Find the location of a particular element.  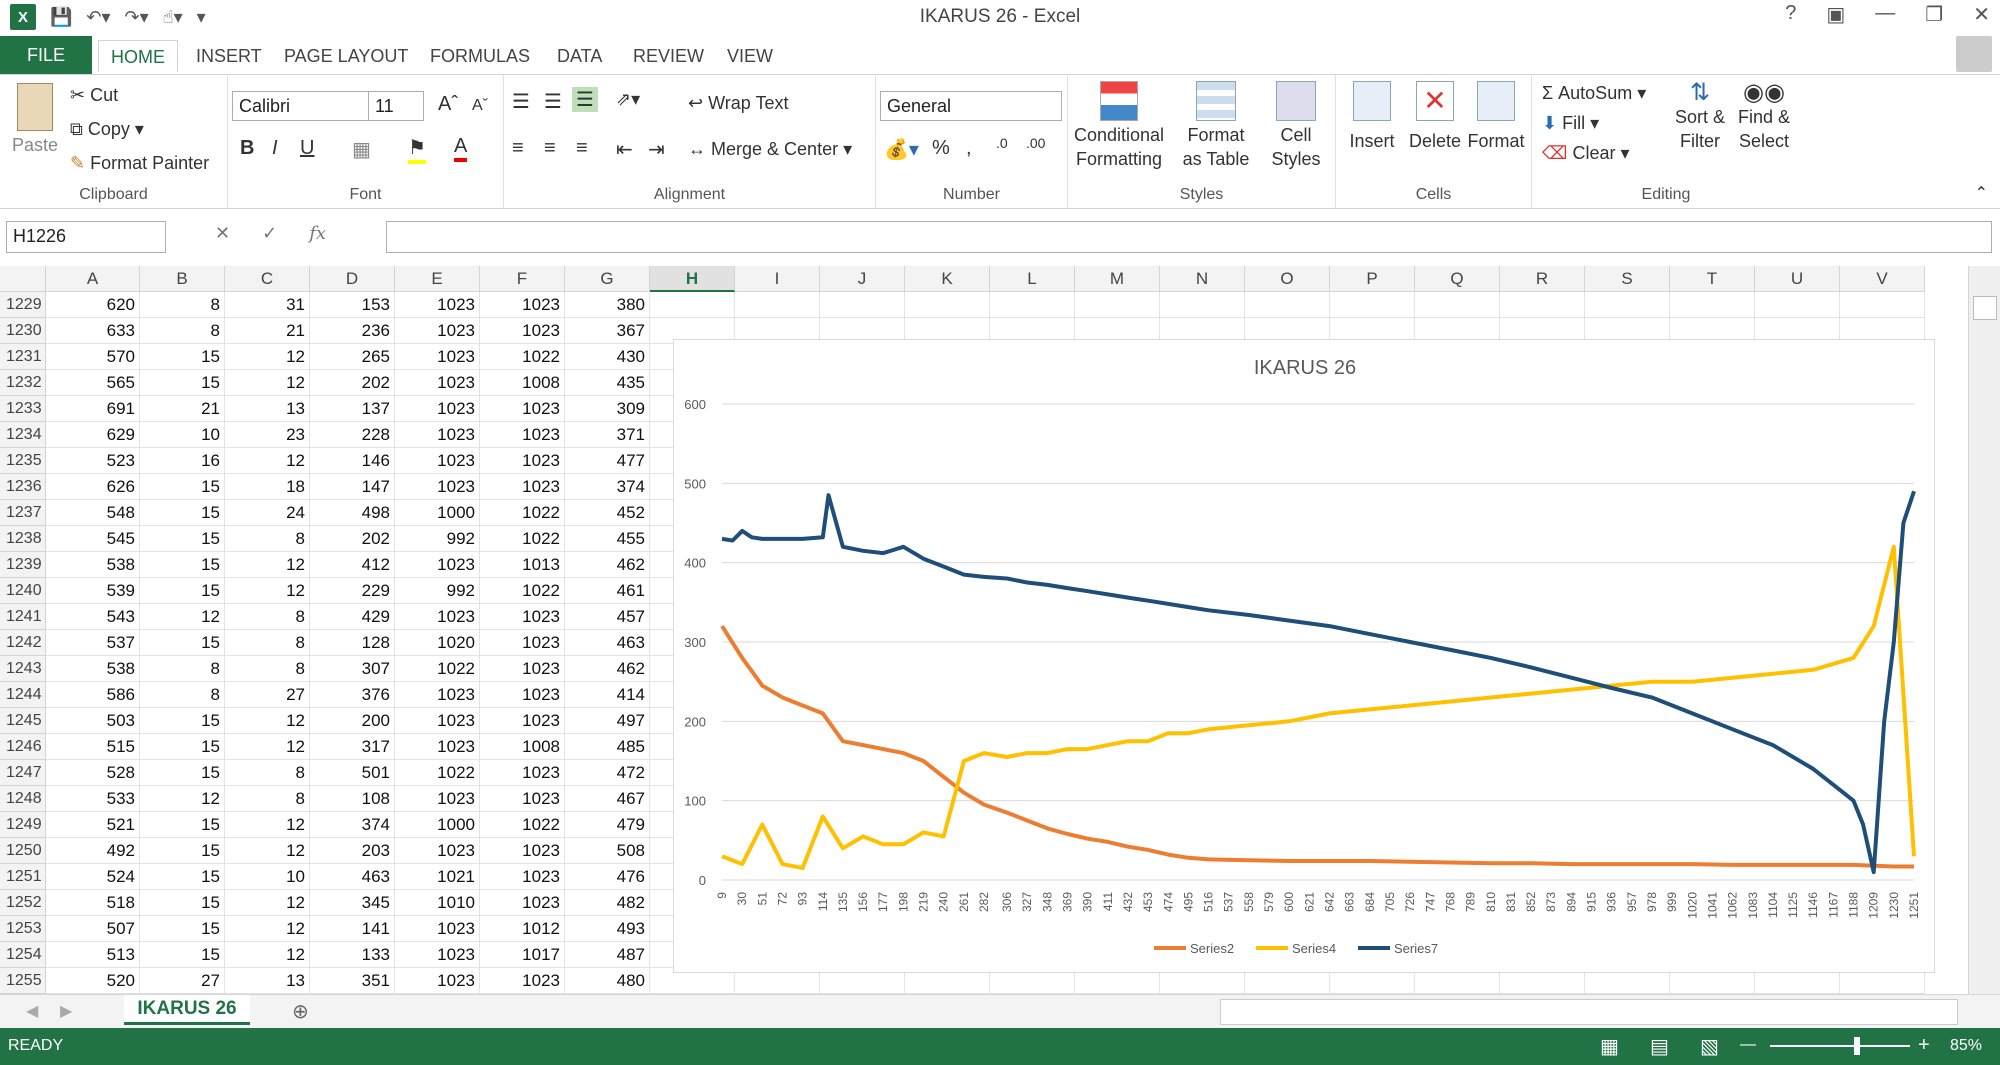

horizontal-scrollbar is located at coordinates (1589, 1012).